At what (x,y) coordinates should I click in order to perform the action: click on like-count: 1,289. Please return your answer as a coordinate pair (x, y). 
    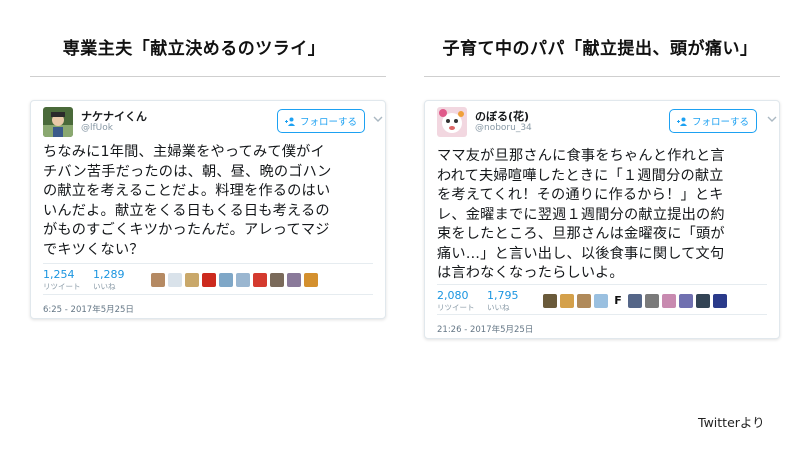
    Looking at the image, I should click on (109, 274).